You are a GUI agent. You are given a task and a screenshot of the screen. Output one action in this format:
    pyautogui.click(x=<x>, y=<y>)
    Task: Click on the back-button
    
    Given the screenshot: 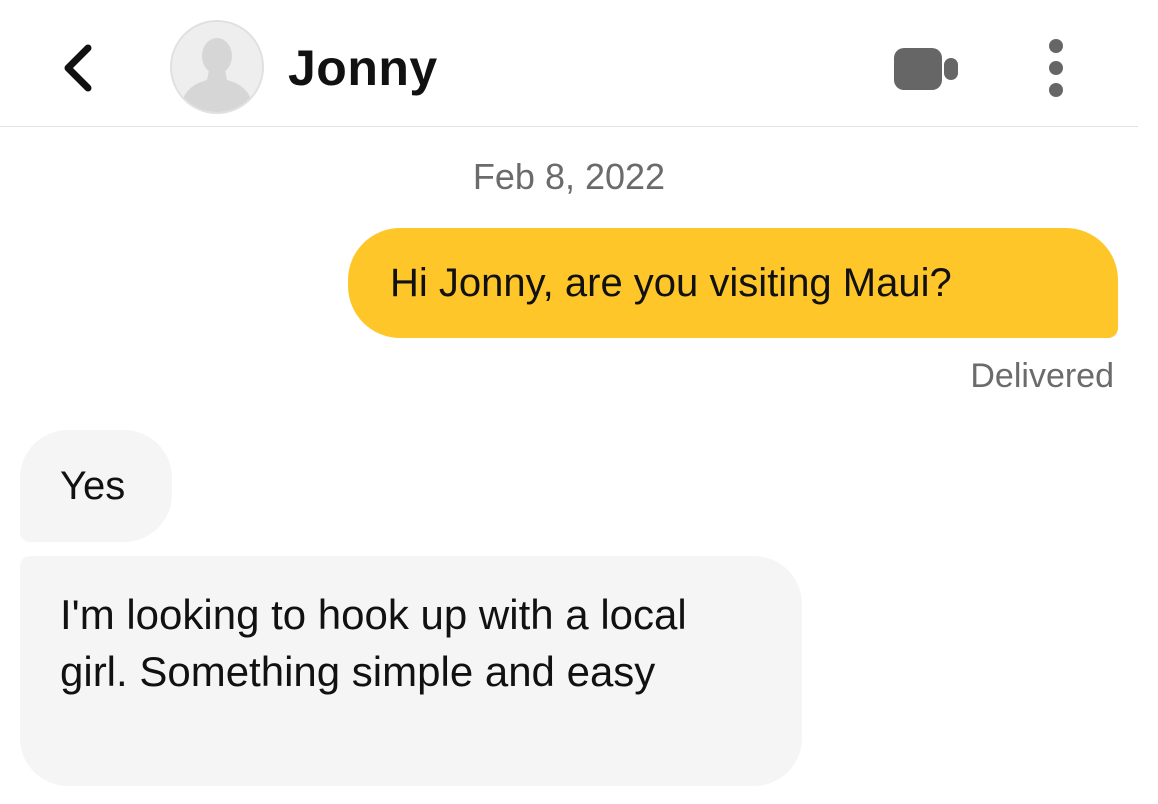 What is the action you would take?
    pyautogui.click(x=79, y=68)
    